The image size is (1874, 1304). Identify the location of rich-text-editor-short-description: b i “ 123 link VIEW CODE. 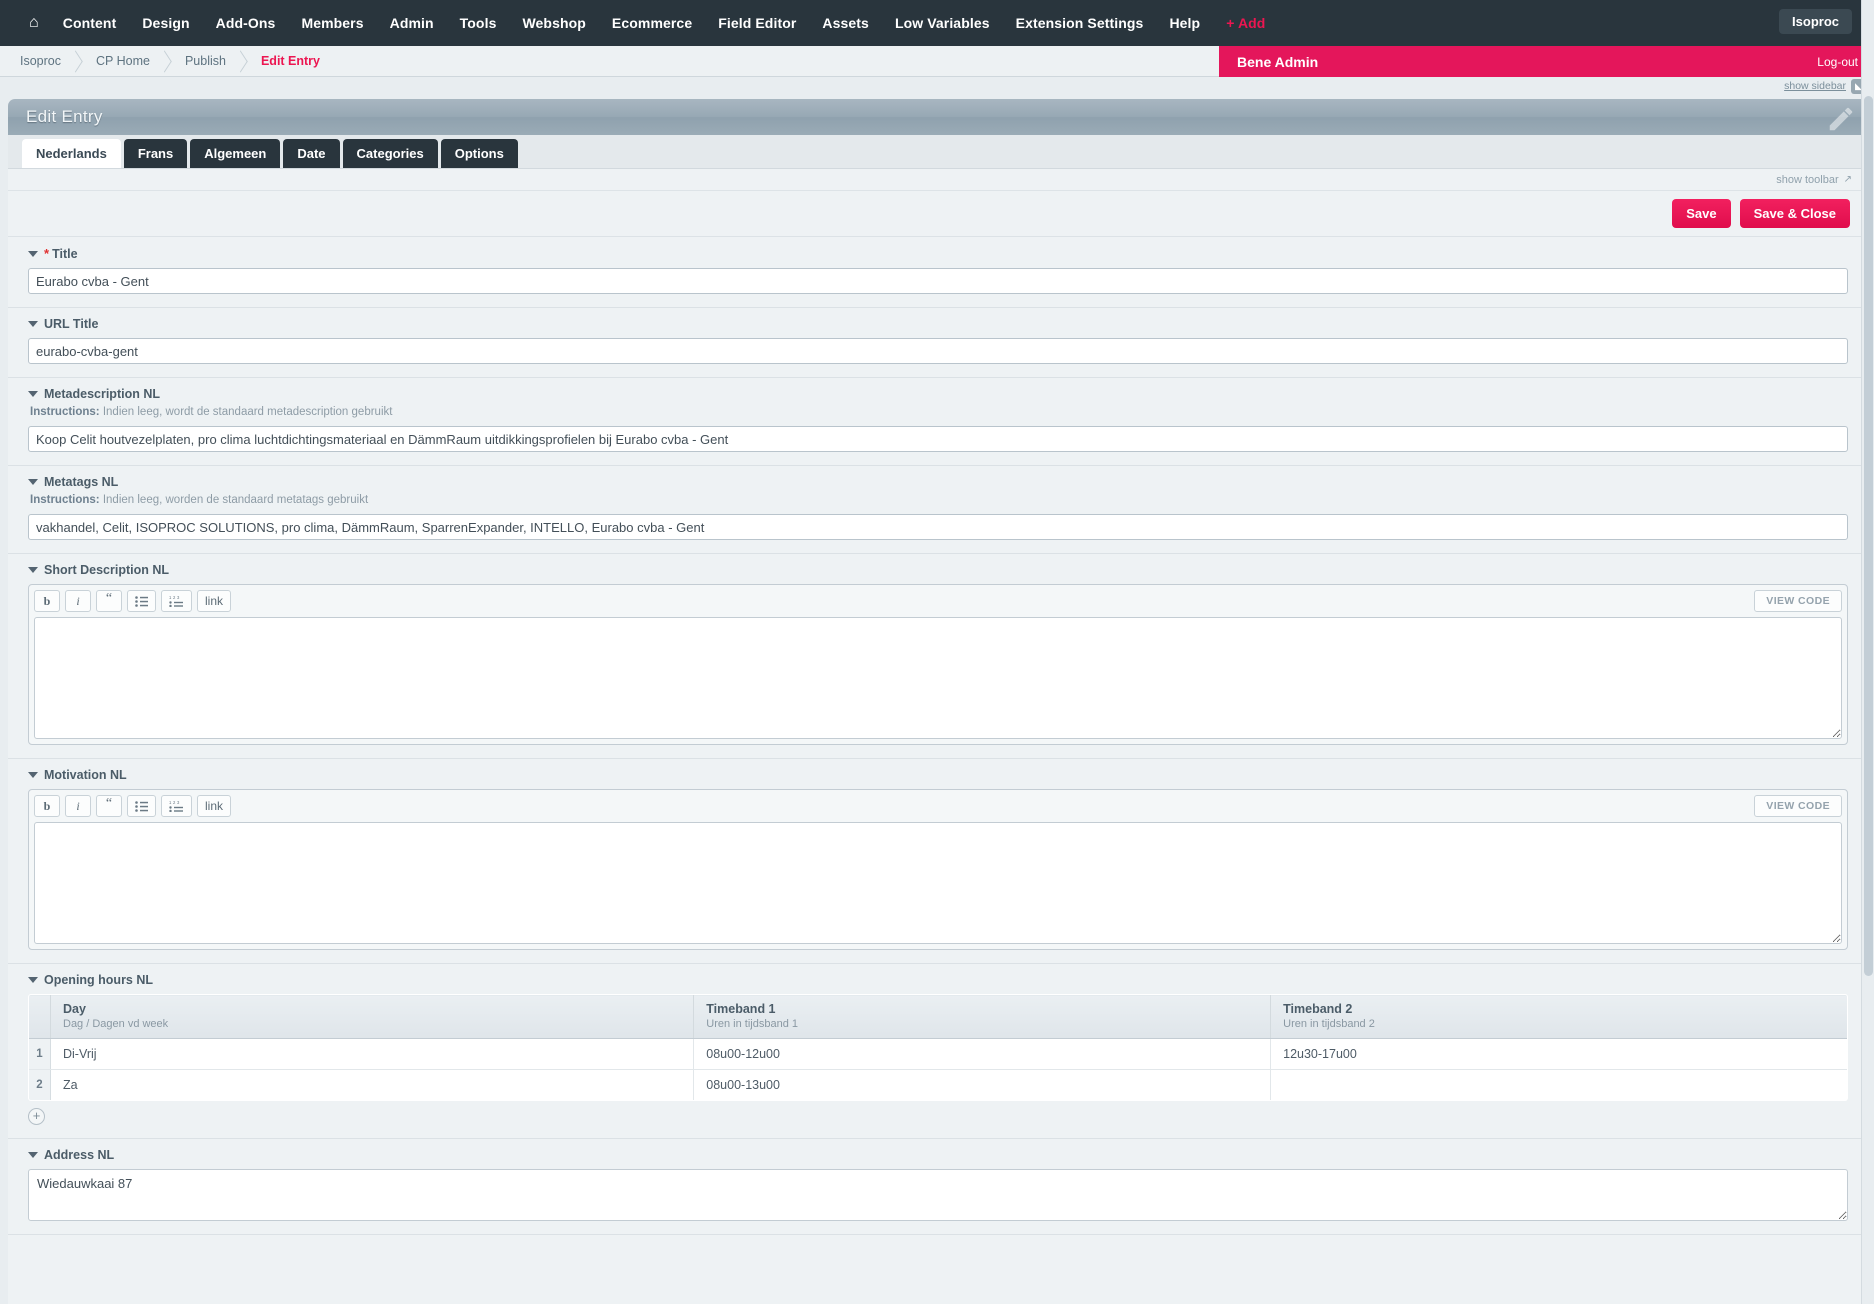
(938, 664).